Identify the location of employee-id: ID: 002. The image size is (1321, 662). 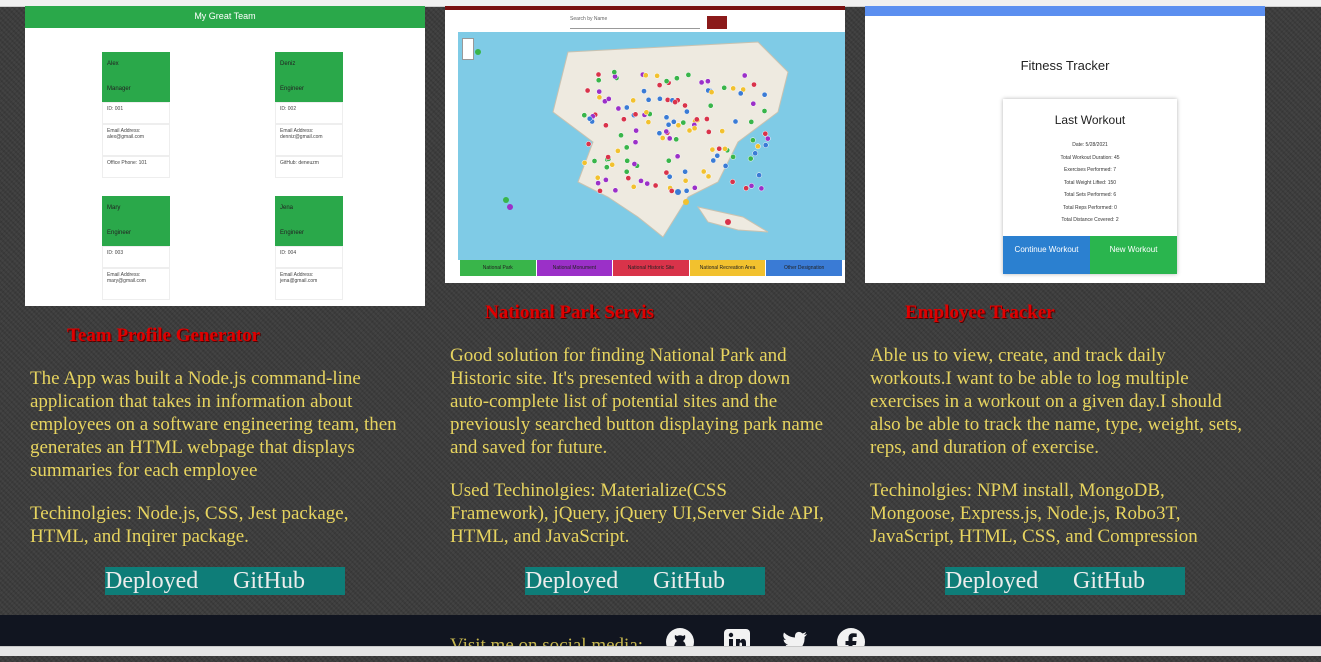
(309, 113).